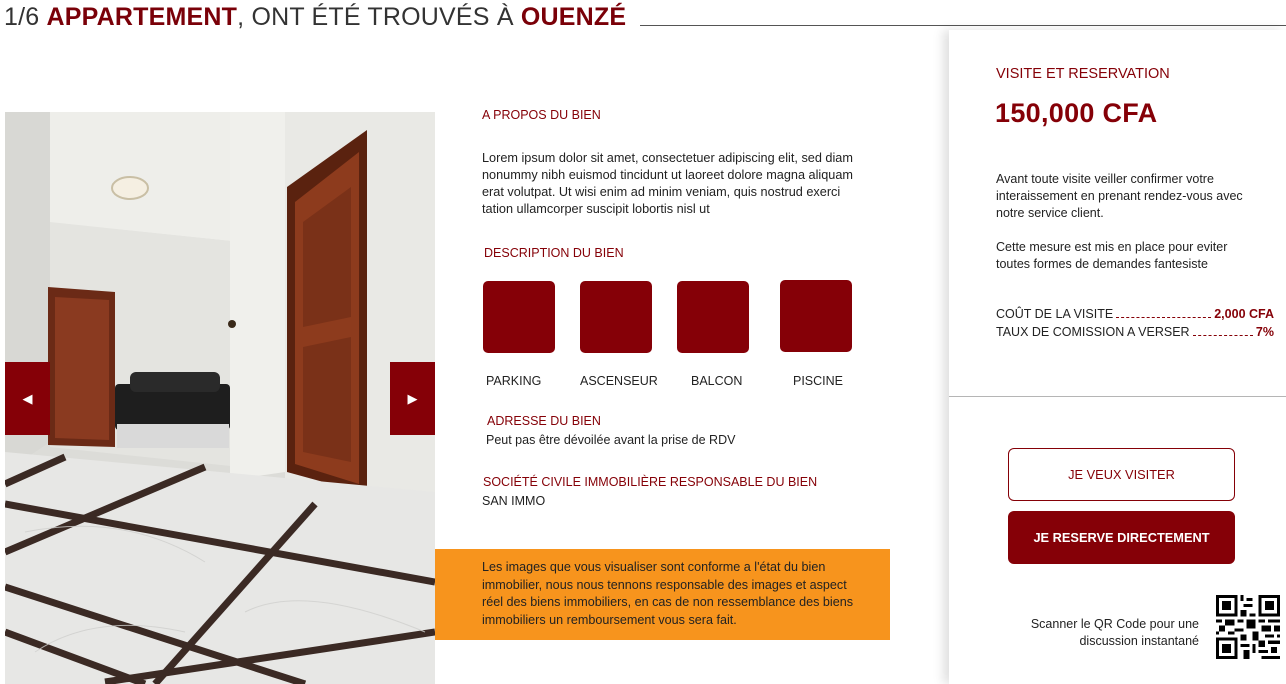  Describe the element at coordinates (816, 316) in the screenshot. I see `pool-icon` at that location.